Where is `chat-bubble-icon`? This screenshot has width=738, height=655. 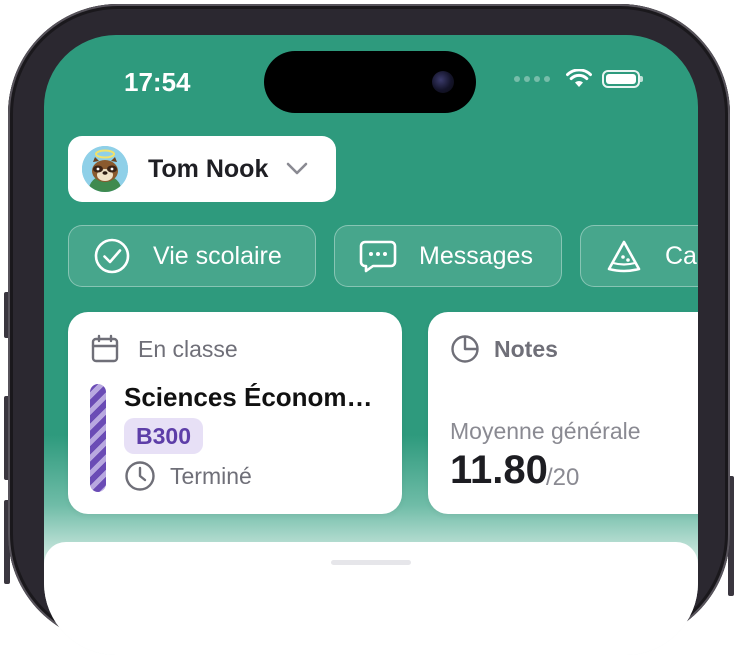 chat-bubble-icon is located at coordinates (378, 256).